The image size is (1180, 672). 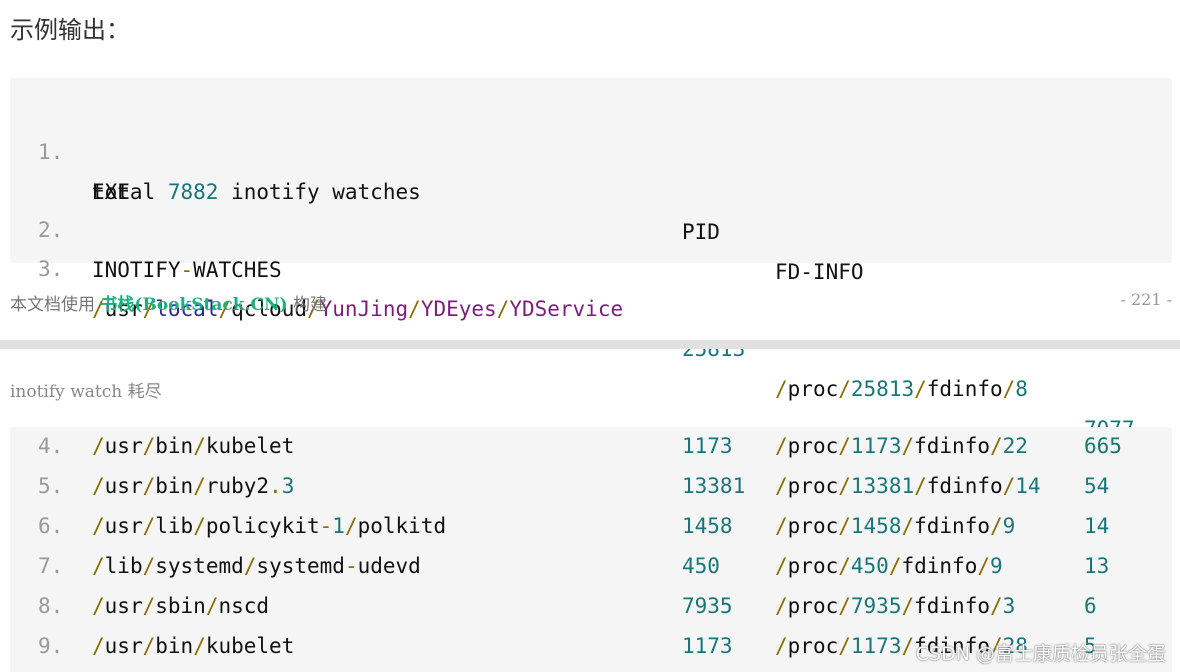 I want to click on line-number: 3., so click(x=51, y=269).